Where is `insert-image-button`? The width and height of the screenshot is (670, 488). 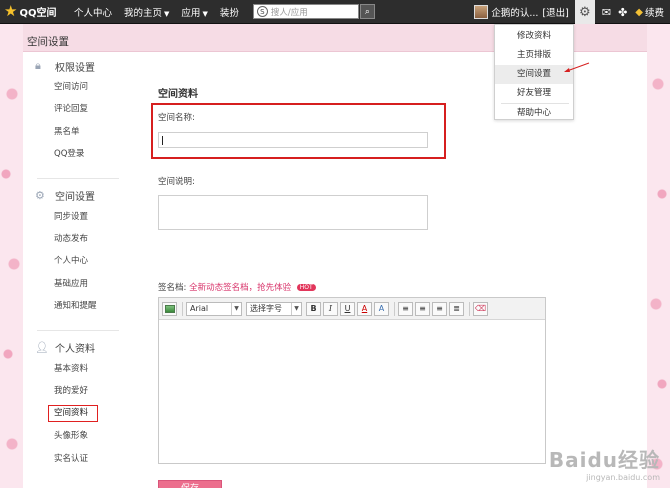
insert-image-button is located at coordinates (169, 308).